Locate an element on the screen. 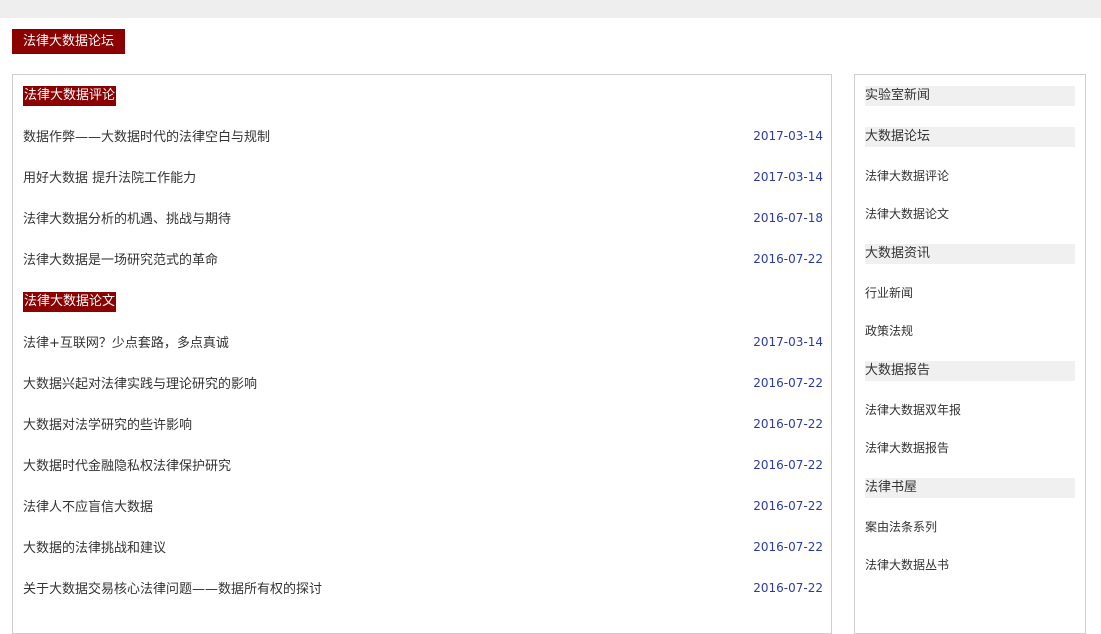 The height and width of the screenshot is (634, 1101). list-item: 大数据的法律挑战和建议 2016-07-22 is located at coordinates (423, 549).